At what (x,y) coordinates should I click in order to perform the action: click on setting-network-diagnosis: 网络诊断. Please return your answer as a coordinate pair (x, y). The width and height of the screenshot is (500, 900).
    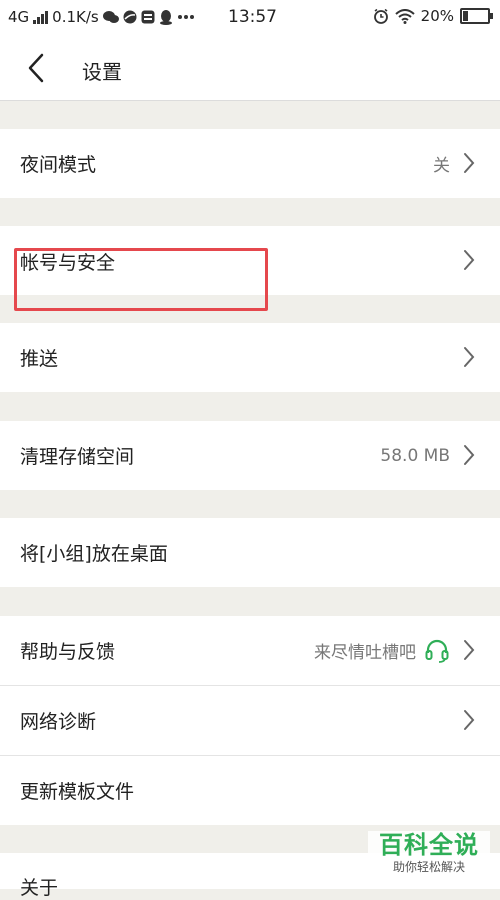
    Looking at the image, I should click on (250, 720).